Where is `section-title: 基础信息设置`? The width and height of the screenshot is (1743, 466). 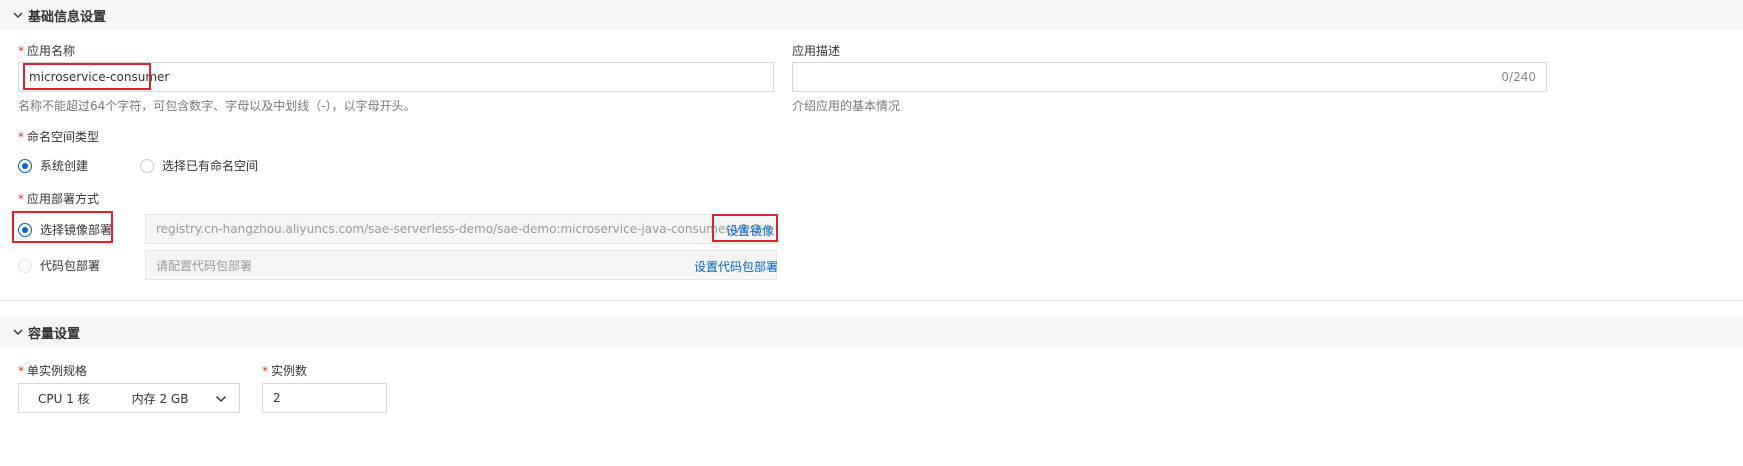 section-title: 基础信息设置 is located at coordinates (67, 17).